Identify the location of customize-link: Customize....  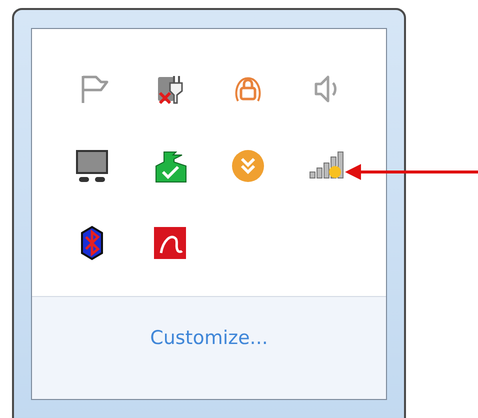
(209, 338).